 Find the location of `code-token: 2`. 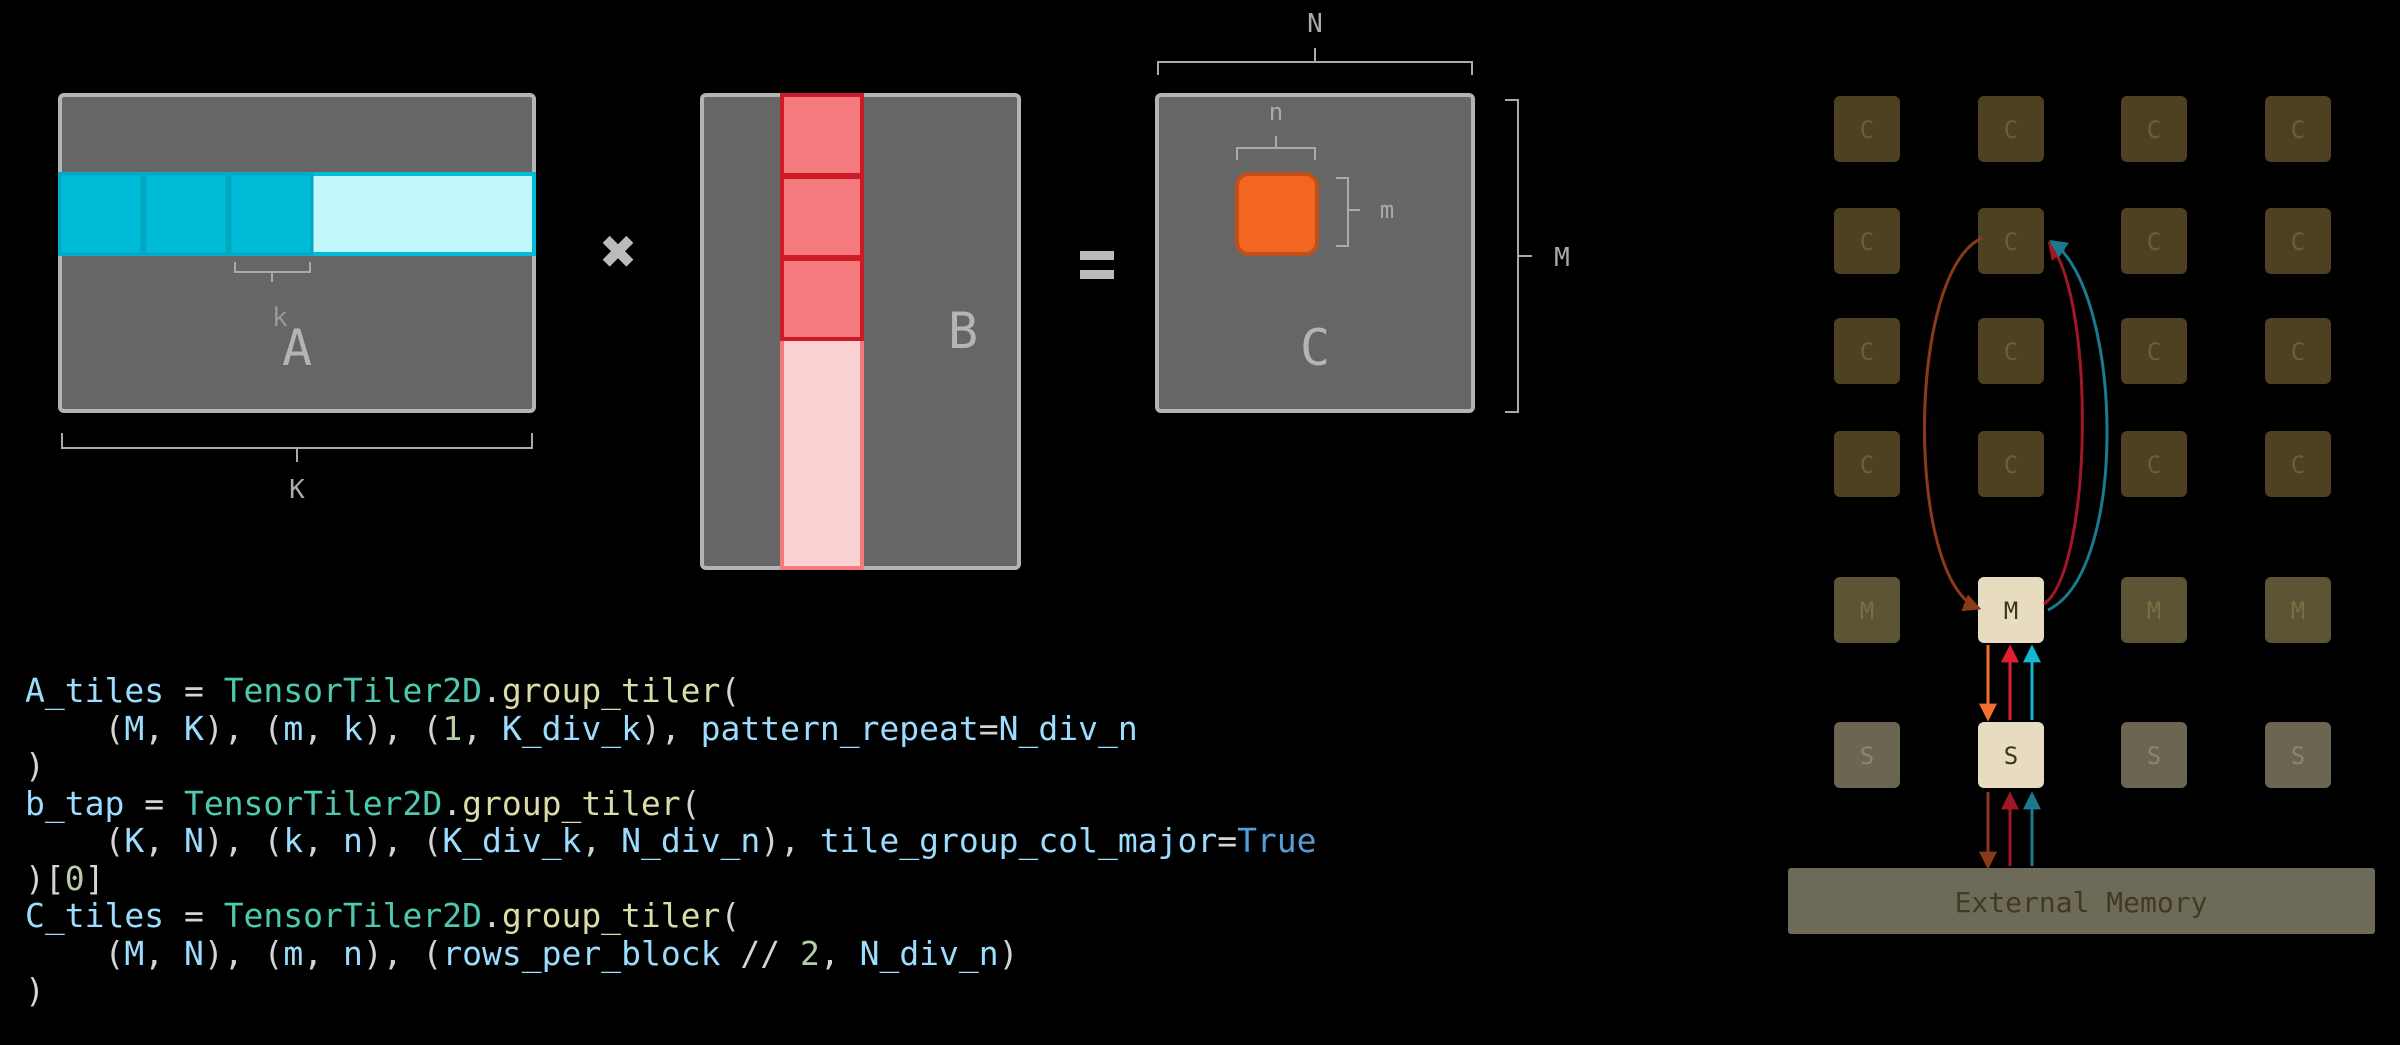

code-token: 2 is located at coordinates (809, 953).